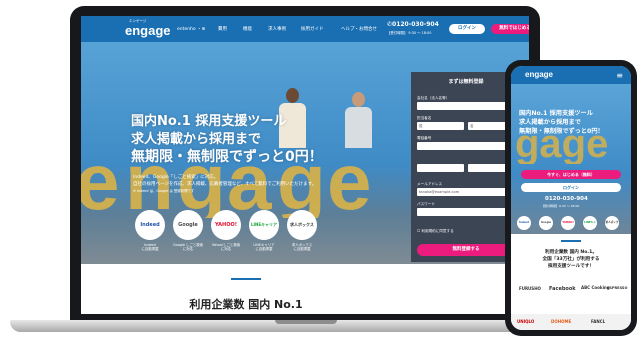 The height and width of the screenshot is (341, 641). I want to click on name-label: 担当者名, so click(424, 118).